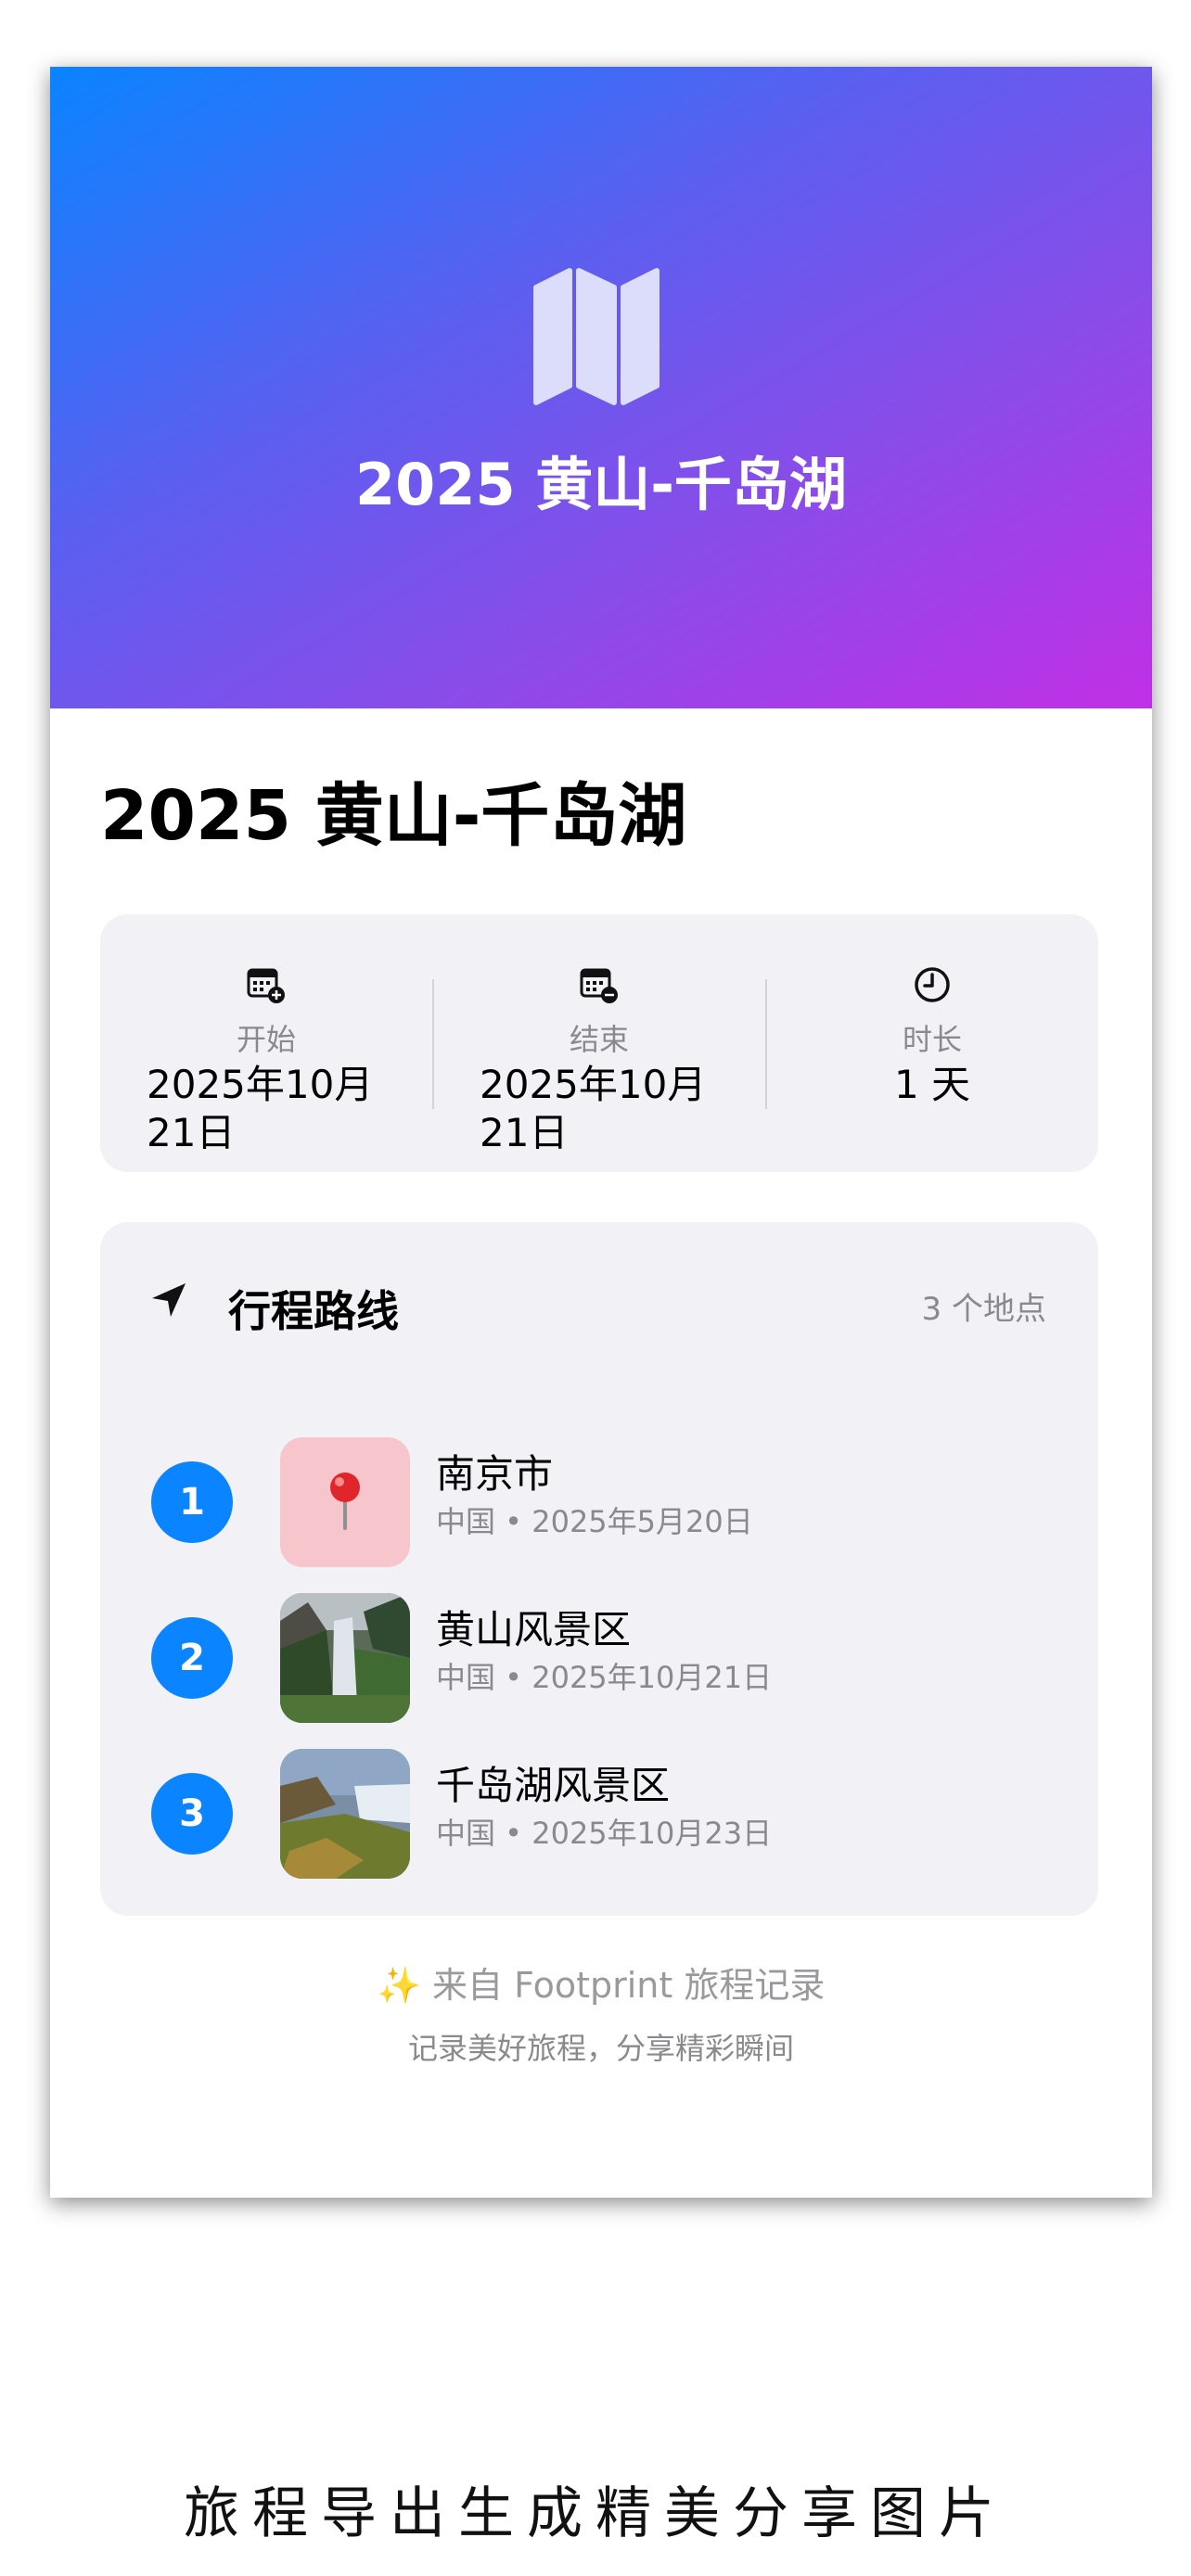 This screenshot has height=2576, width=1191. I want to click on end-value-line2: 21日, so click(524, 1132).